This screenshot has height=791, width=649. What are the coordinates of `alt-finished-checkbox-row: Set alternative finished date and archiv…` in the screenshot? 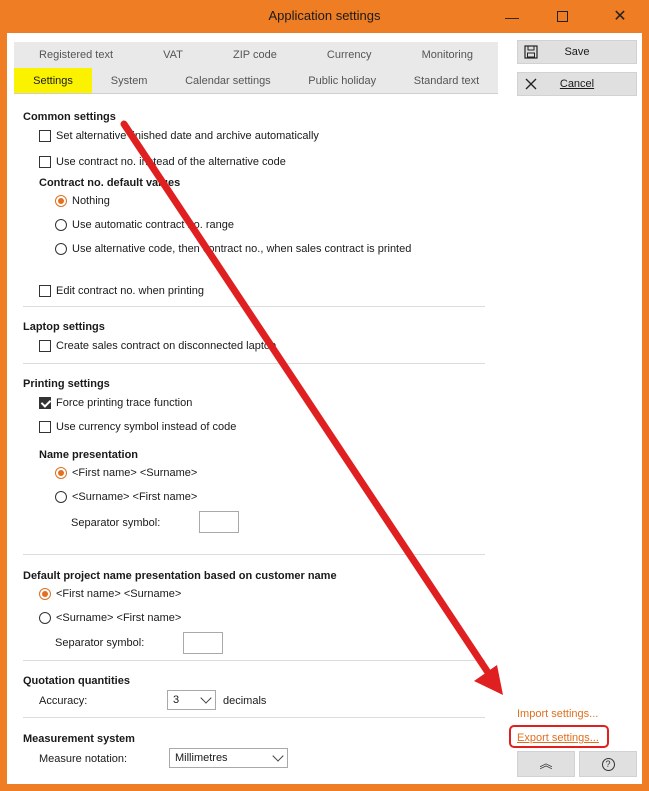 It's located at (179, 136).